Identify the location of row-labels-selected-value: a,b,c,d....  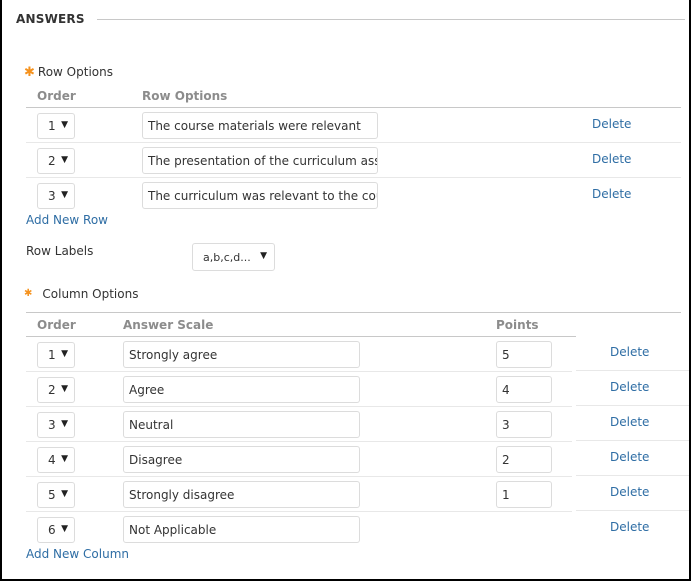
(227, 257).